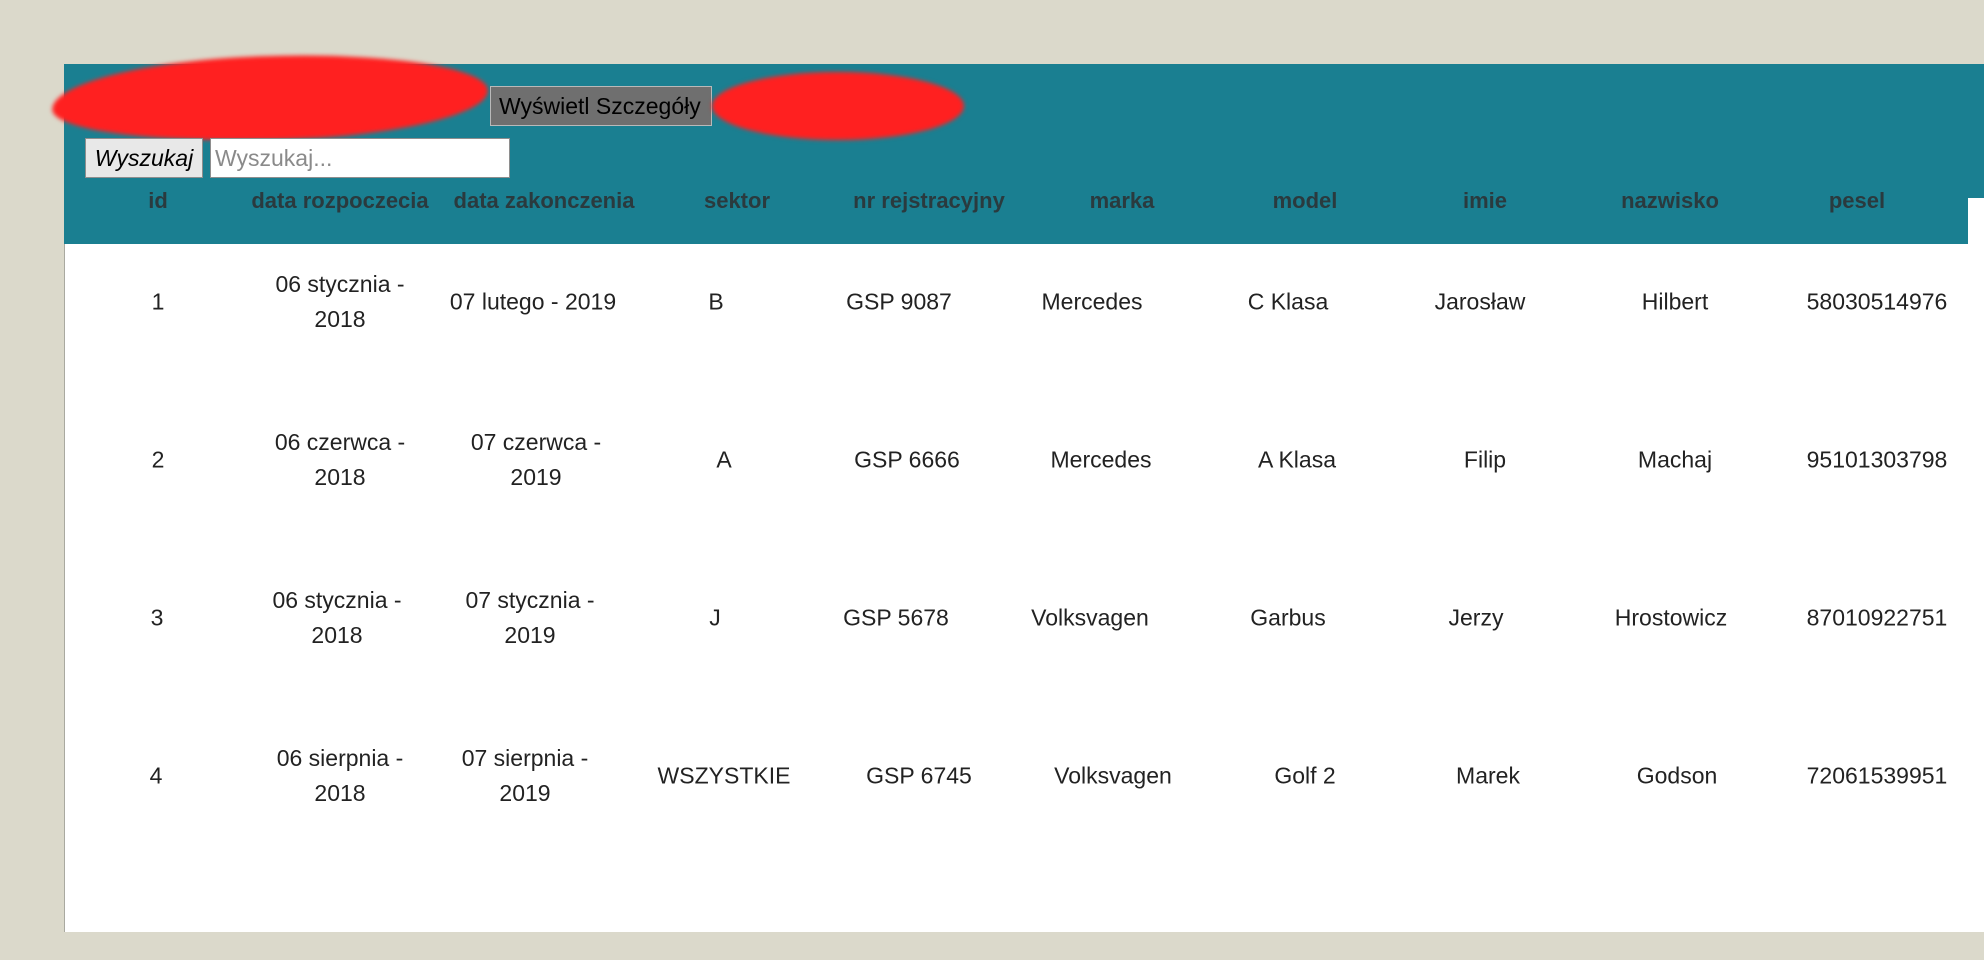 The height and width of the screenshot is (960, 1984). Describe the element at coordinates (1877, 301) in the screenshot. I see `table-cell-pesel: 58030514976` at that location.